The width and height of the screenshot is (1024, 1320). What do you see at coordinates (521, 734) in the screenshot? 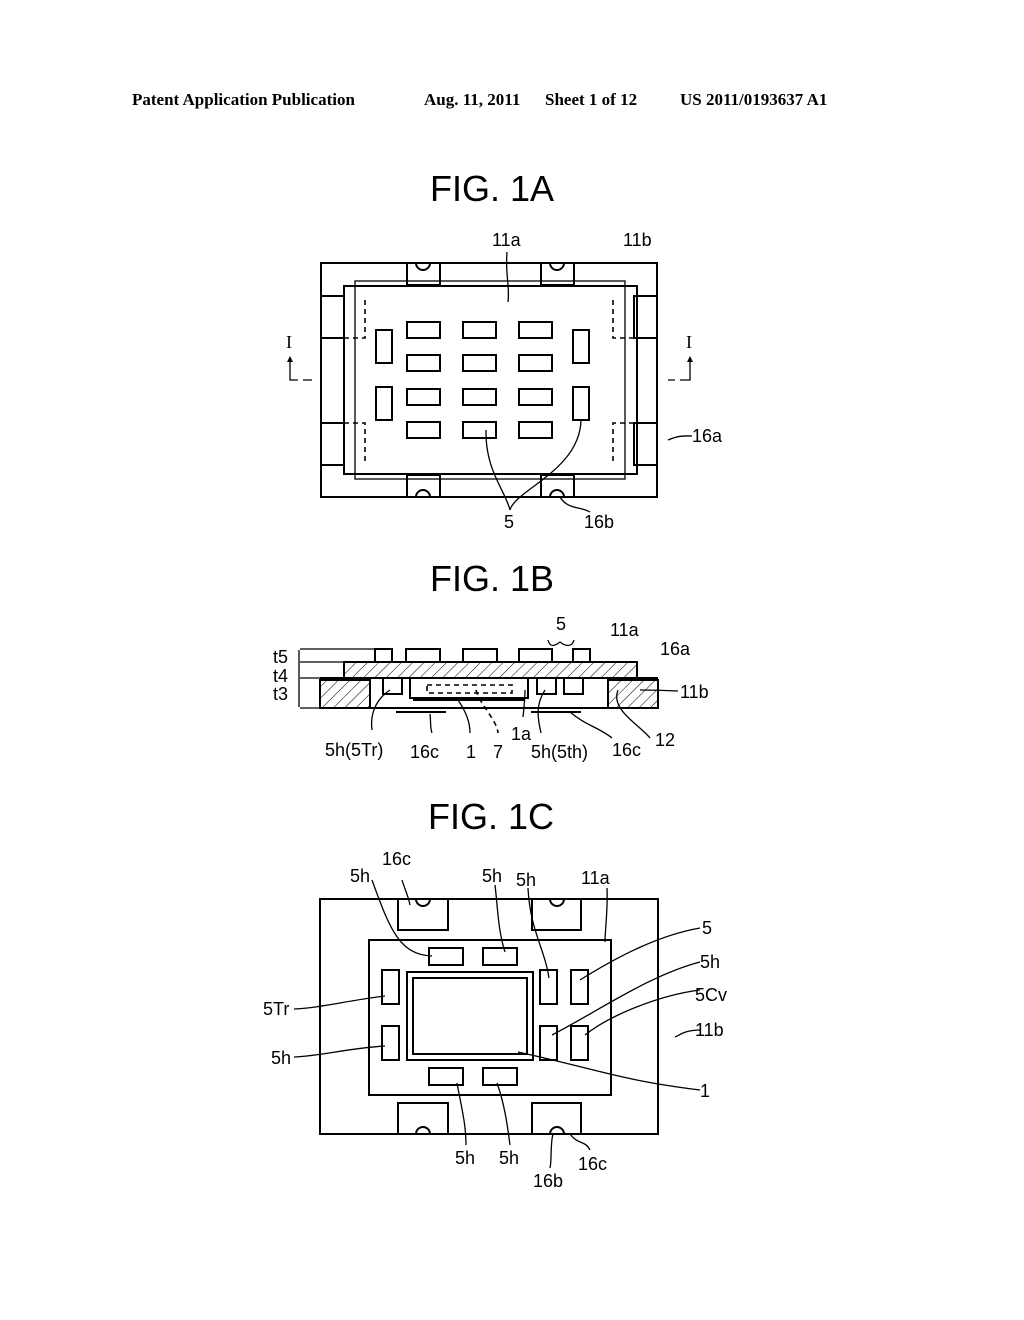
I see `label-1a: 1a` at bounding box center [521, 734].